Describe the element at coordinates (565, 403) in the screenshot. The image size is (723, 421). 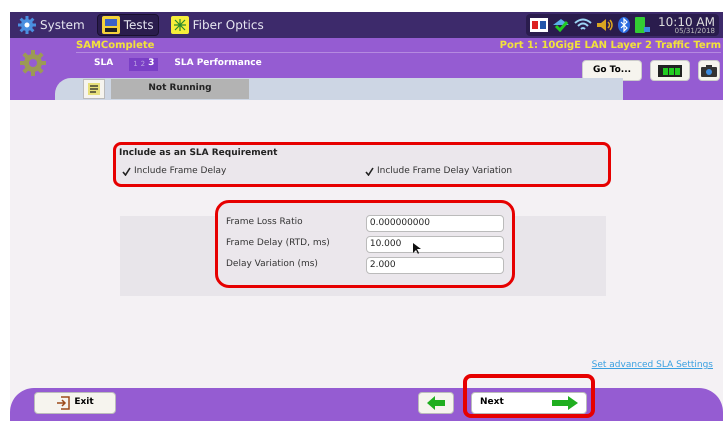
I see `right-arrow-icon` at that location.